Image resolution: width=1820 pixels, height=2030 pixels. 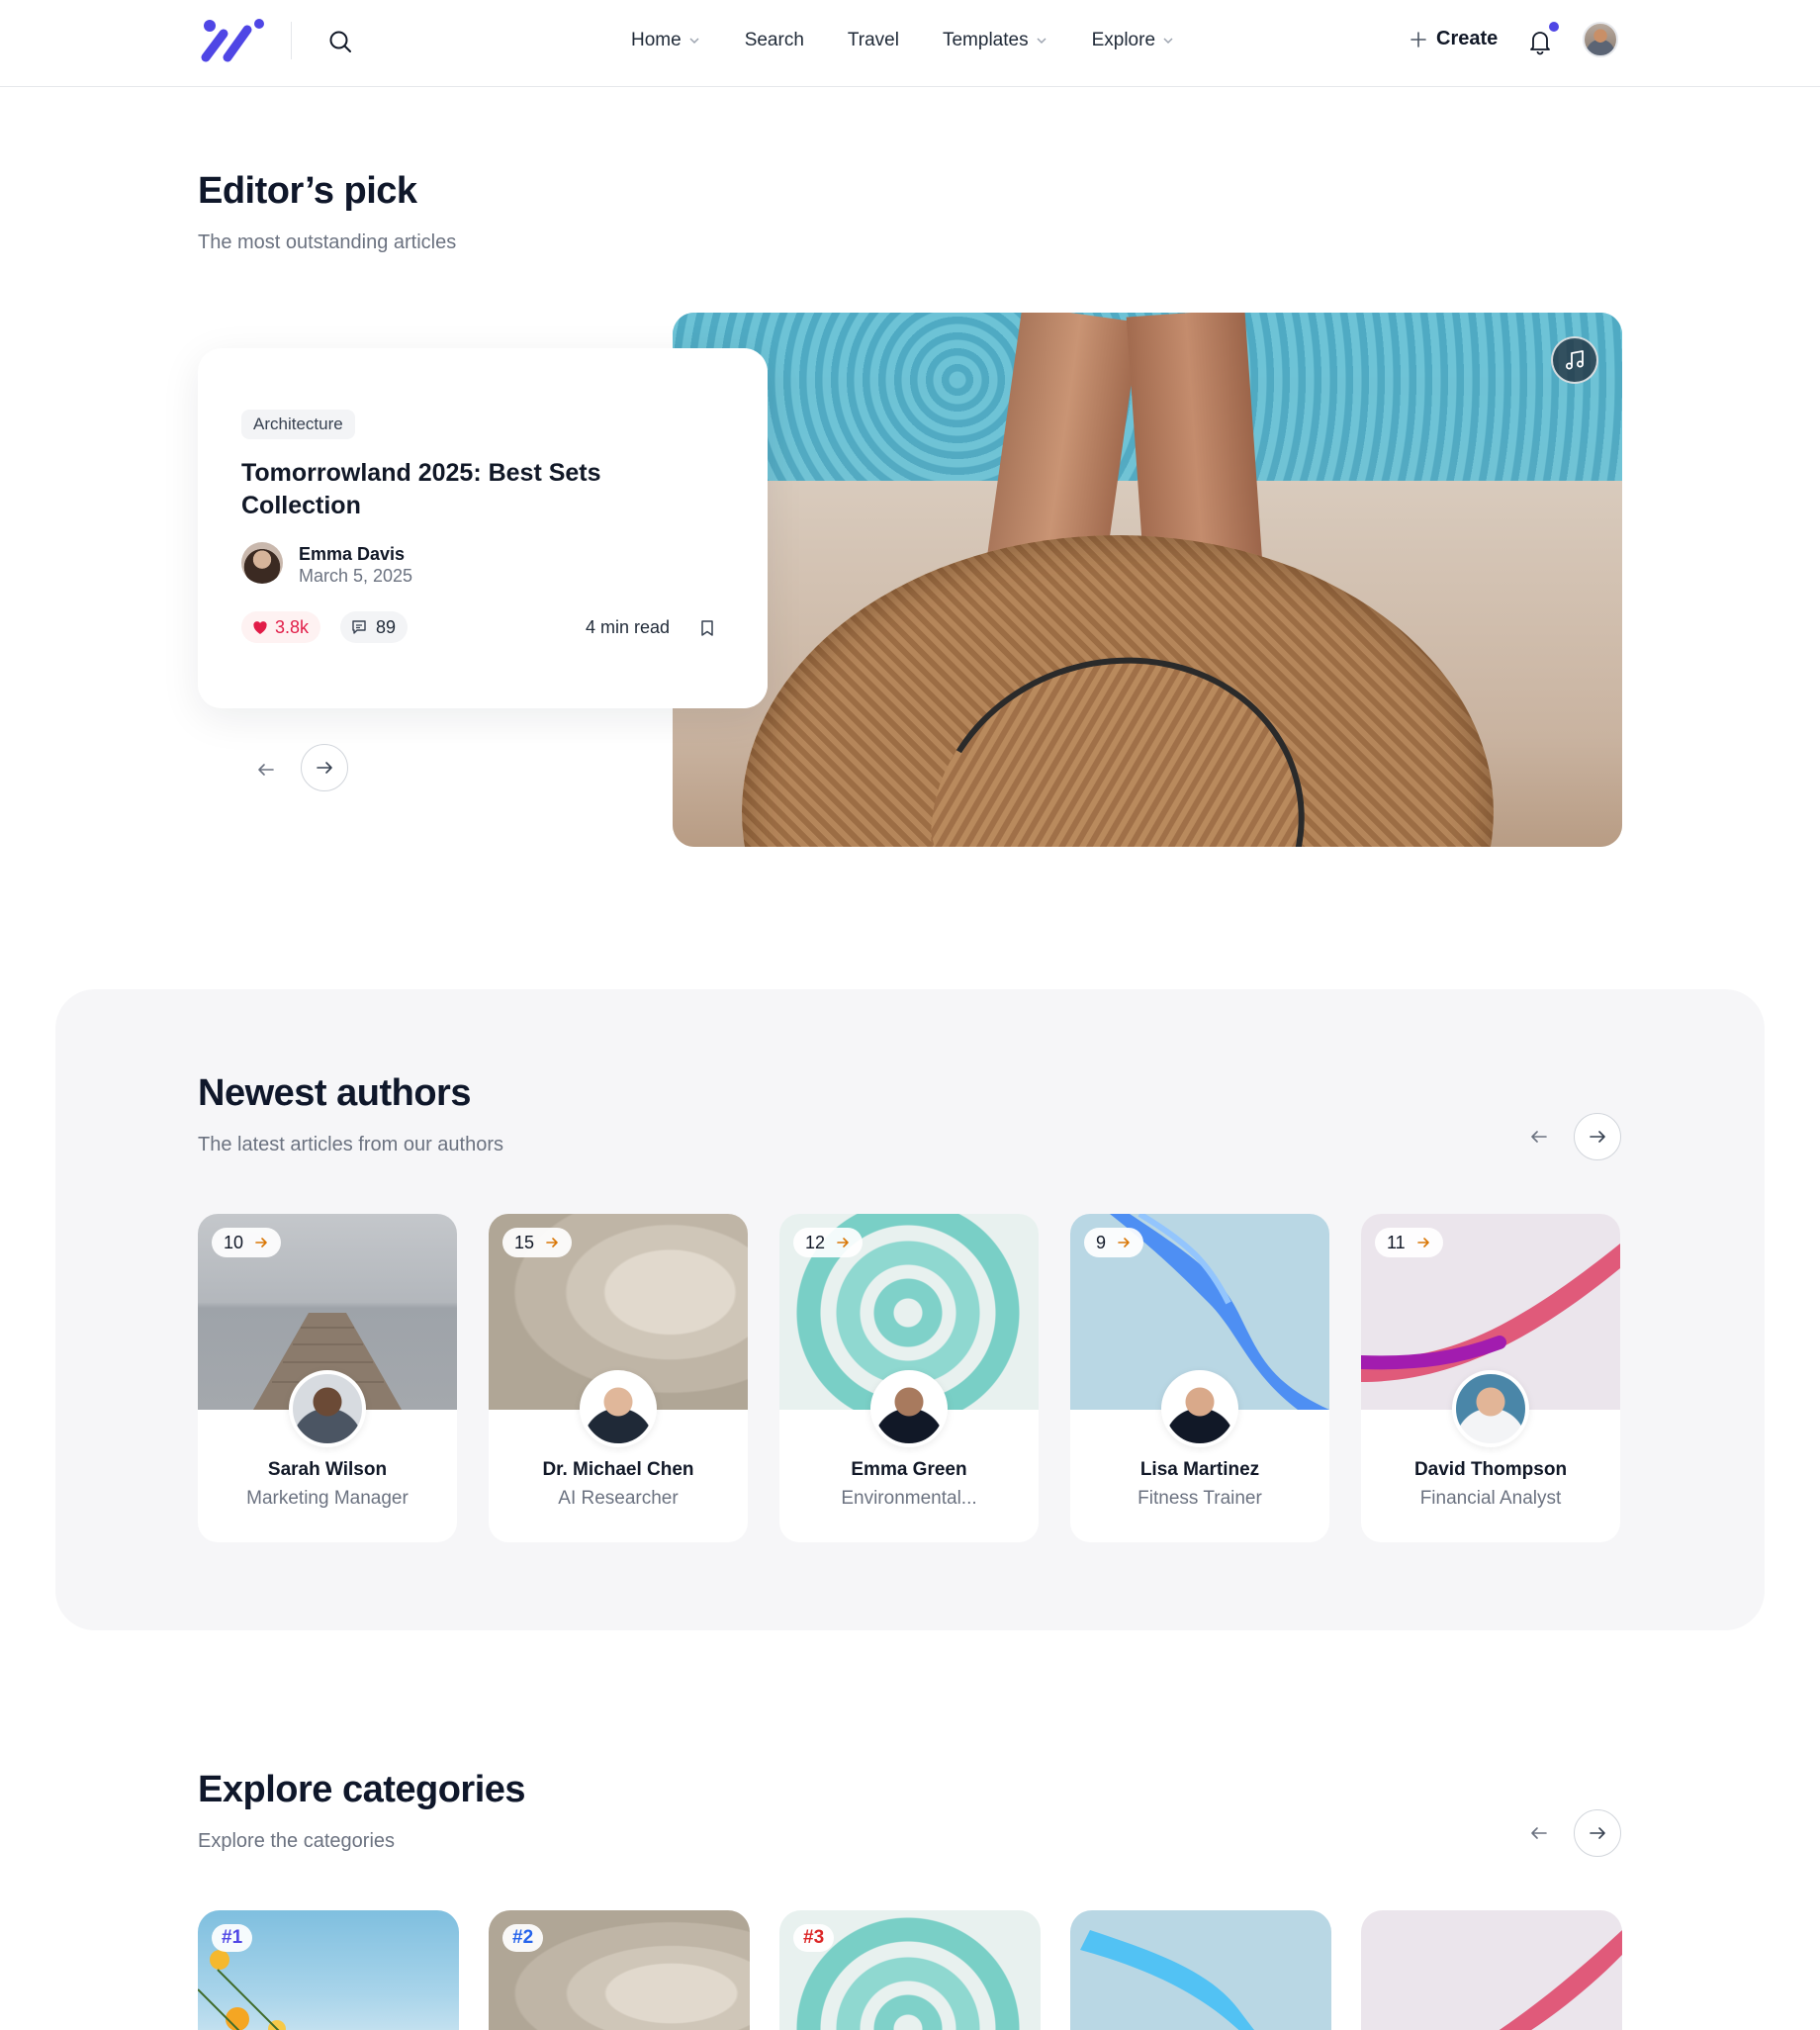 I want to click on create-label: Create, so click(x=1467, y=39).